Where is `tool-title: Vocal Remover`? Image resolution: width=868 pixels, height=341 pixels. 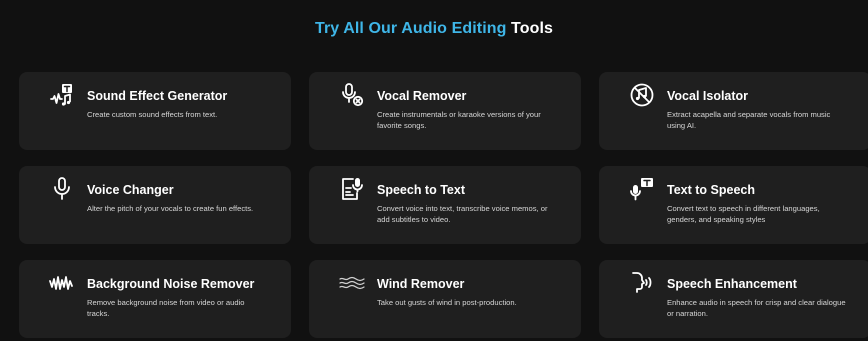
tool-title: Vocal Remover is located at coordinates (422, 96).